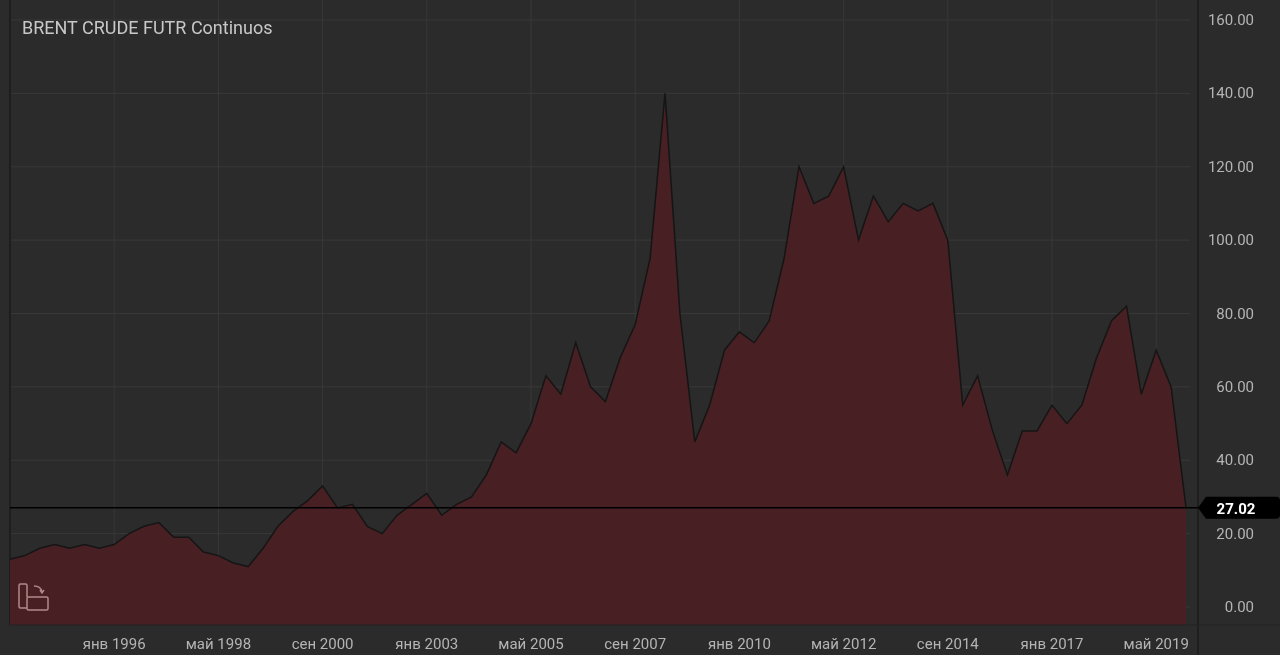 The height and width of the screenshot is (655, 1280). What do you see at coordinates (427, 644) in the screenshot?
I see `x-axis-label: янв 2003` at bounding box center [427, 644].